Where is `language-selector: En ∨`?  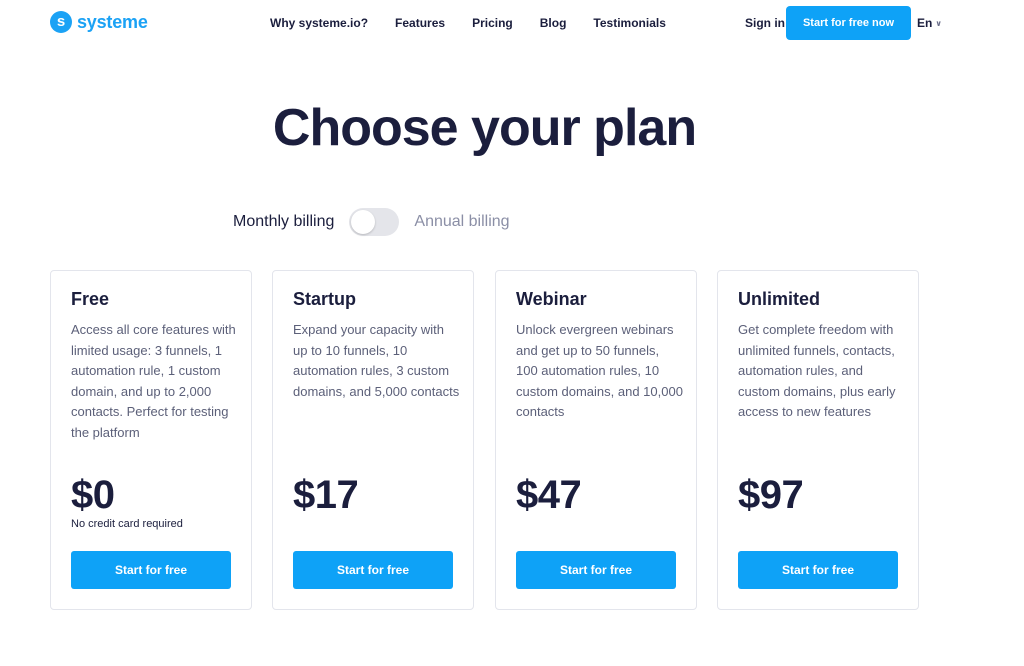
language-selector: En ∨ is located at coordinates (929, 23).